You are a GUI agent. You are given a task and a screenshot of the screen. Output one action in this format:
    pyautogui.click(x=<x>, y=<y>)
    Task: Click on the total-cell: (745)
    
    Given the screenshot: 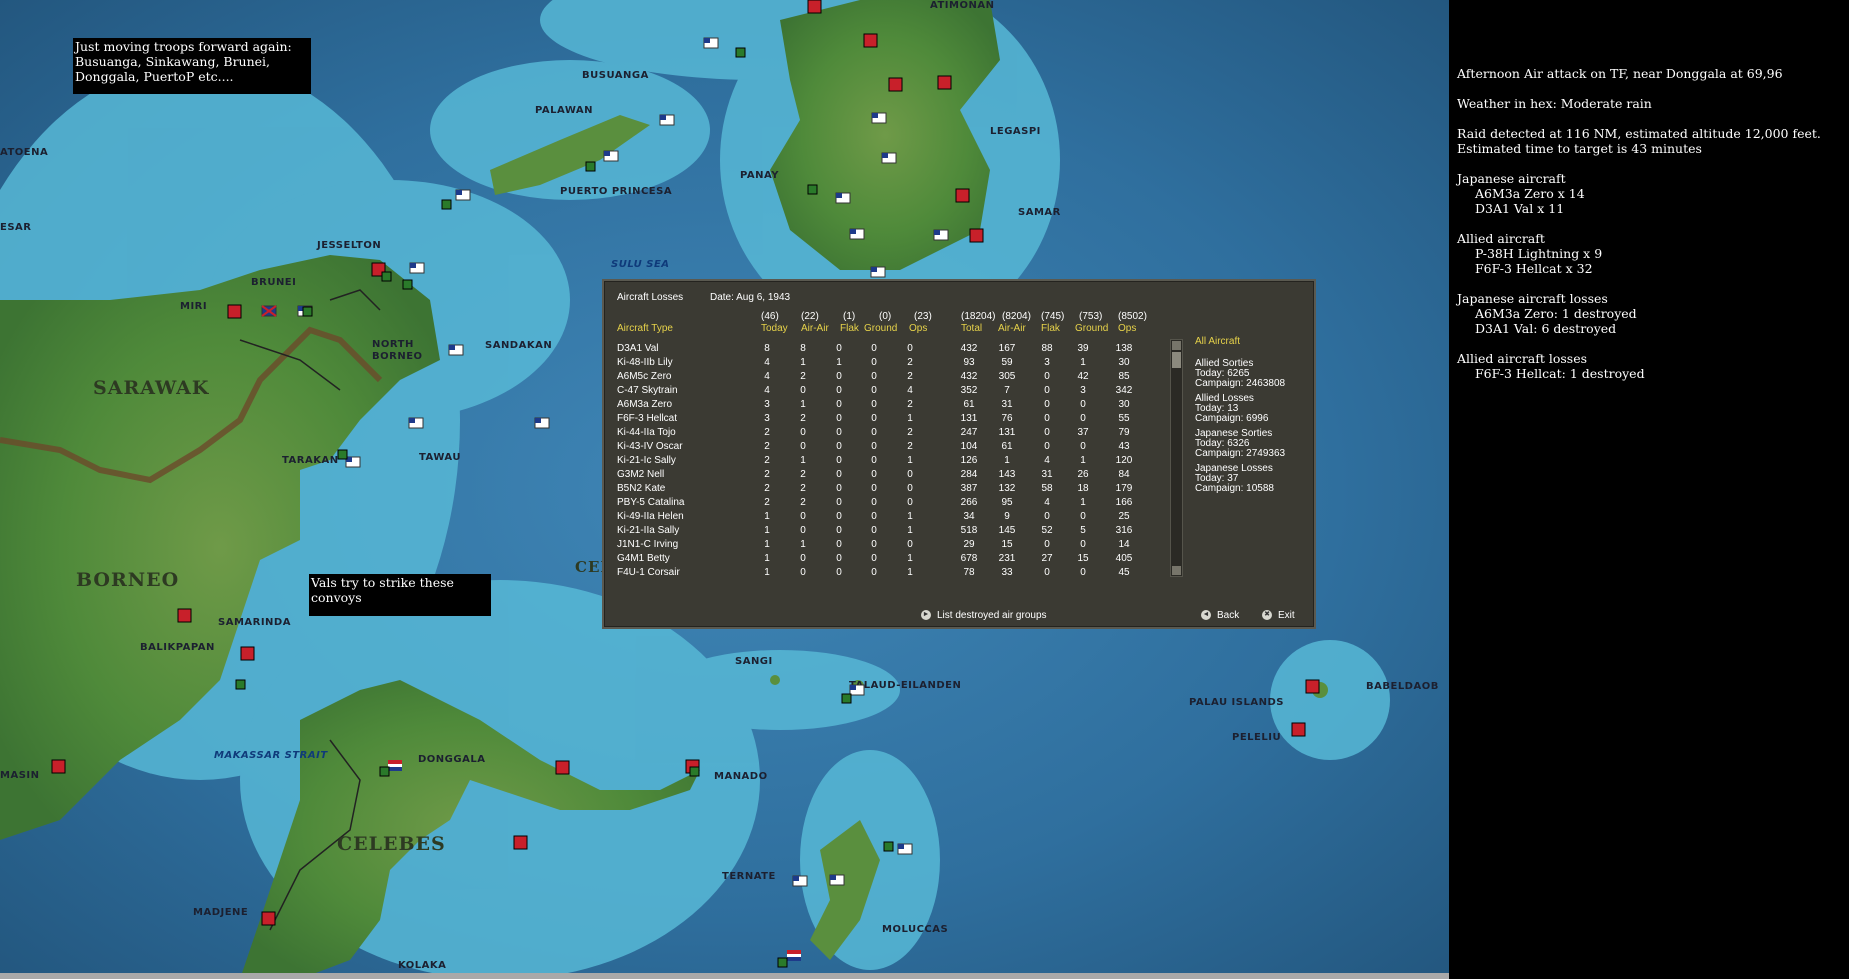 What is the action you would take?
    pyautogui.click(x=1053, y=316)
    